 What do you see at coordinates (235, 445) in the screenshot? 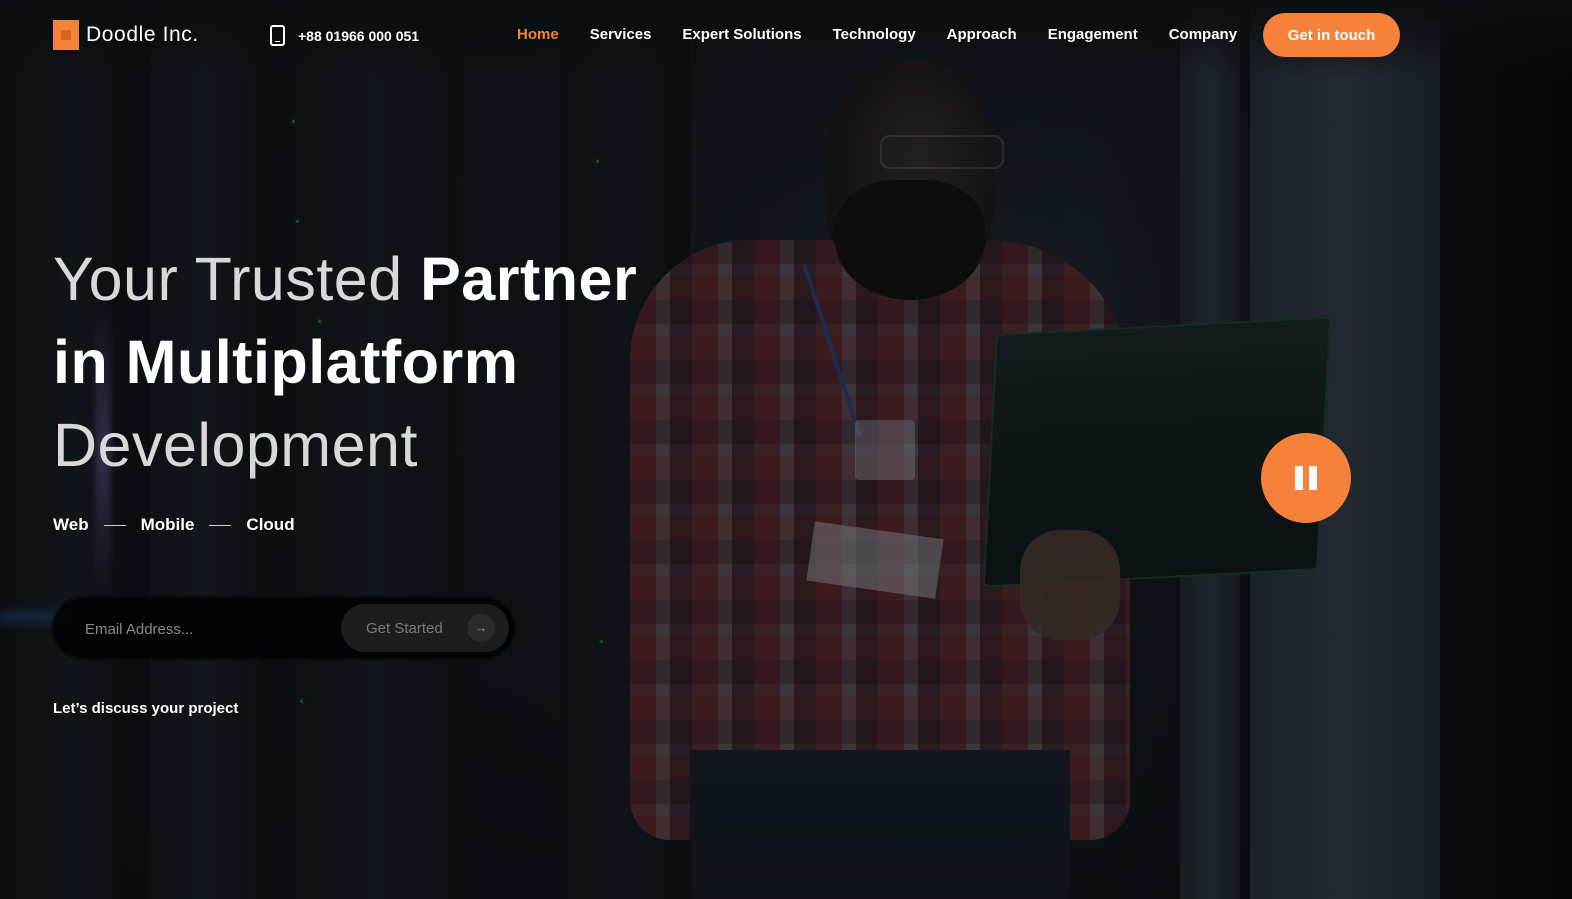
I see `hero-title-light: Development` at bounding box center [235, 445].